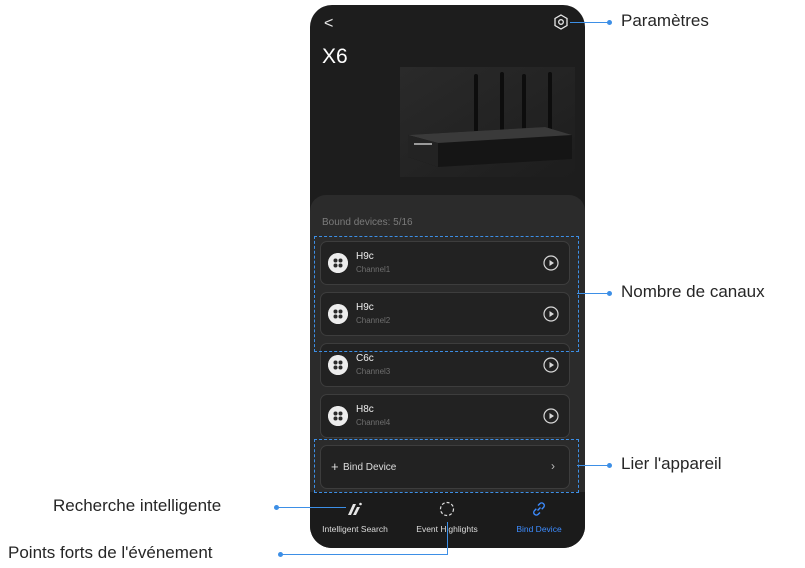  Describe the element at coordinates (137, 505) in the screenshot. I see `search-callout: Recherche intelligente` at that location.